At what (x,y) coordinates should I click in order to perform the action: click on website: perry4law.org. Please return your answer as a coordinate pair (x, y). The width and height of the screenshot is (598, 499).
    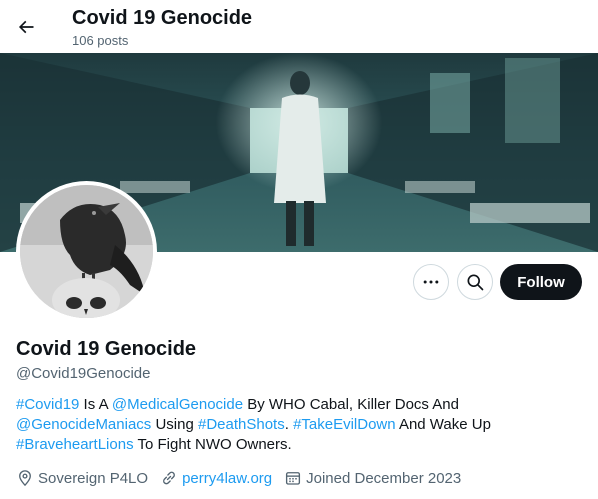
    Looking at the image, I should click on (216, 478).